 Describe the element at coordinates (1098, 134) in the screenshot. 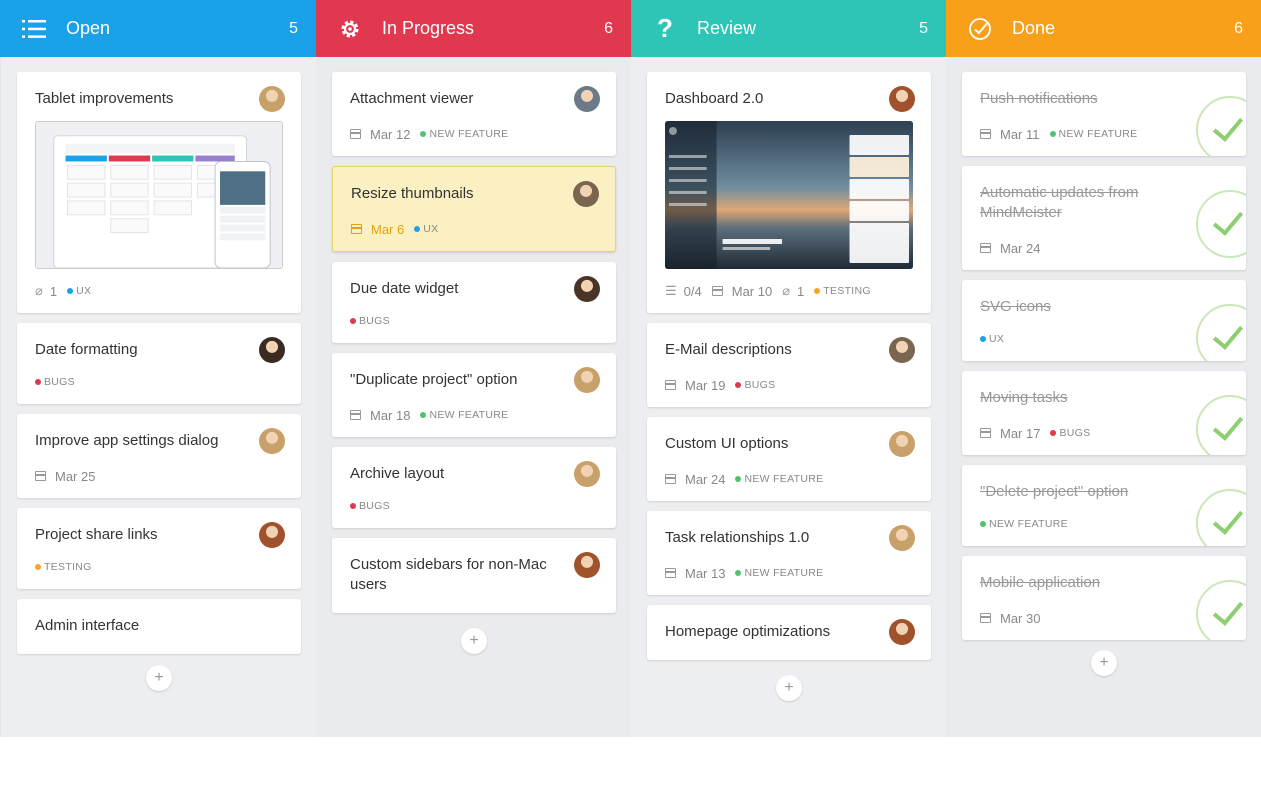

I see `tag-text: NEW FEATURE` at that location.